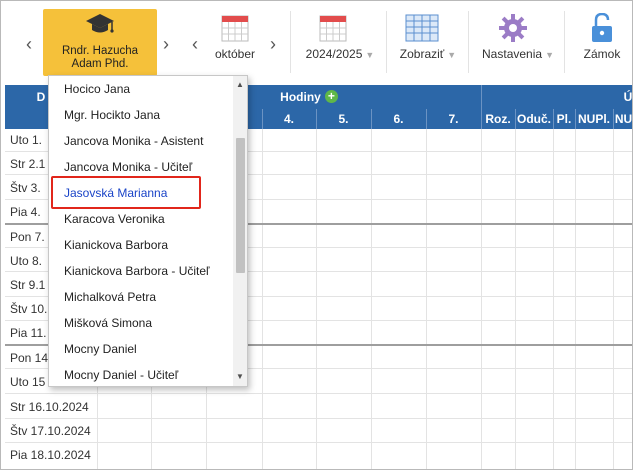 The width and height of the screenshot is (633, 470). I want to click on prev-month-arrow: ‹, so click(195, 44).